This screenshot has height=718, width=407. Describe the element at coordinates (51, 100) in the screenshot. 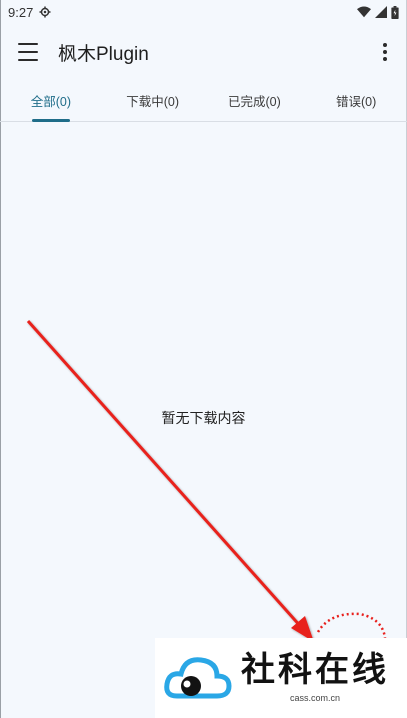

I see `tab-all: 全部(0)` at that location.